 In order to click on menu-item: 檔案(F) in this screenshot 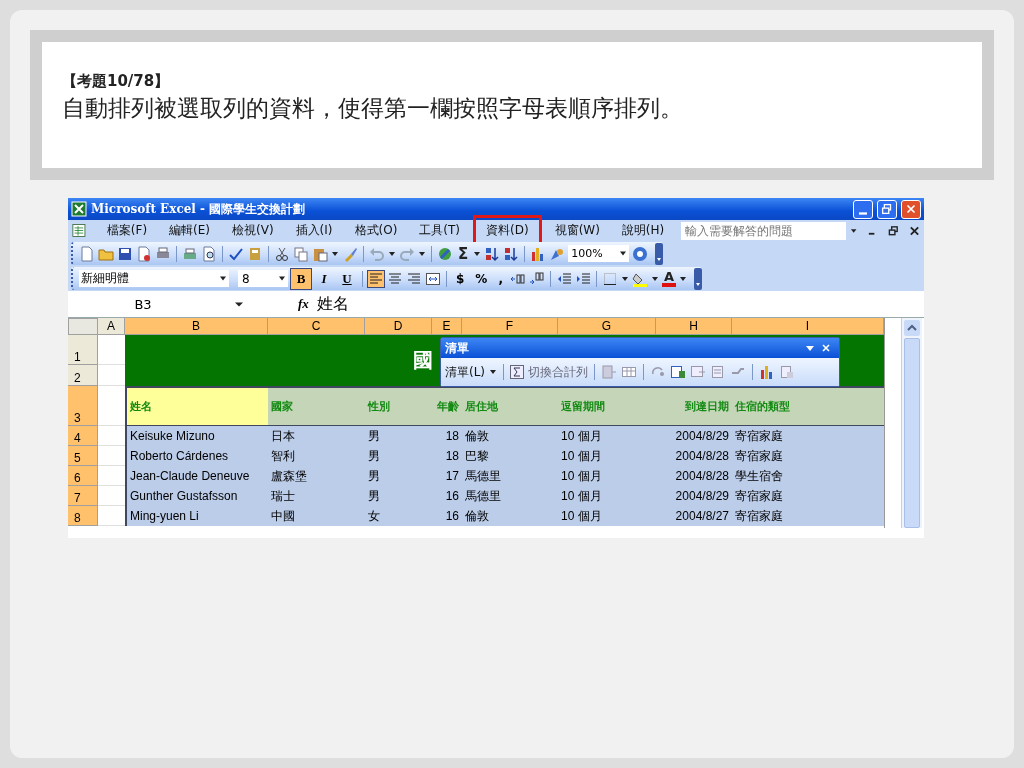, I will do `click(127, 230)`.